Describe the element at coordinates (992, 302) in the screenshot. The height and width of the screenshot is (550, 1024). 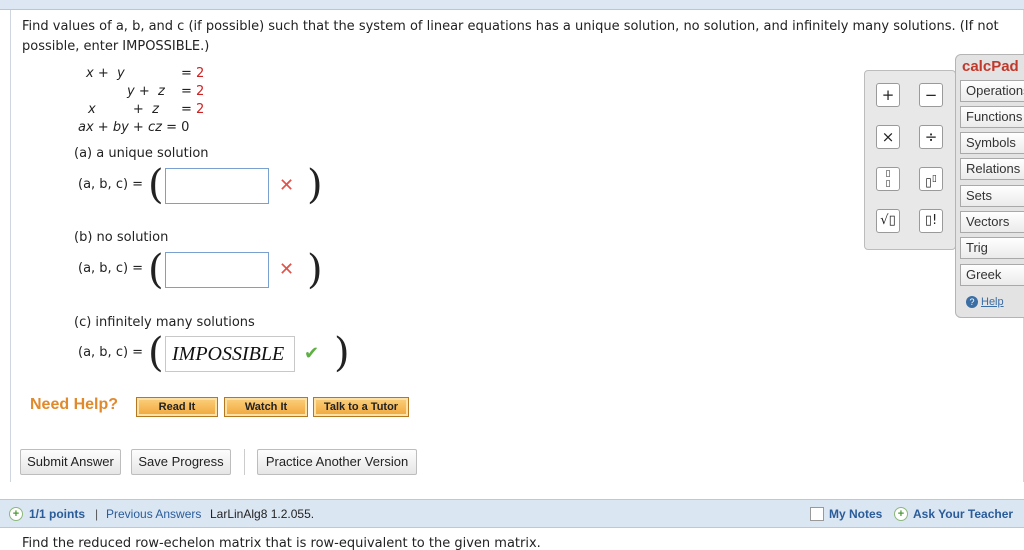
I see `calcpad-help-label: Help` at that location.